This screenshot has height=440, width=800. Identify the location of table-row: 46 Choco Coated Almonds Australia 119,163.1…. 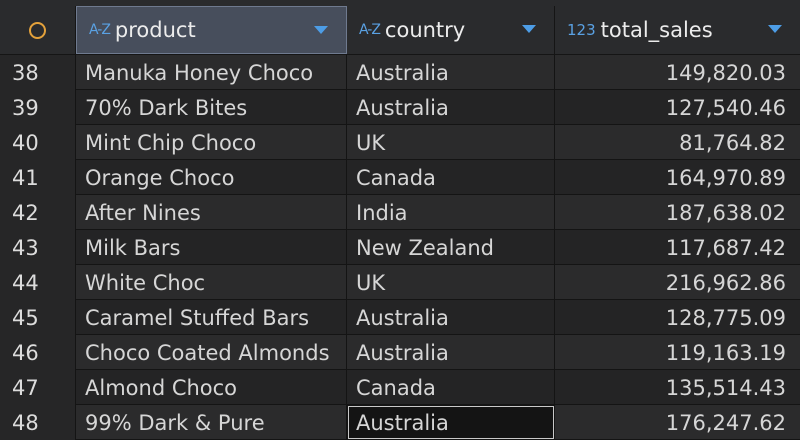
(400, 352).